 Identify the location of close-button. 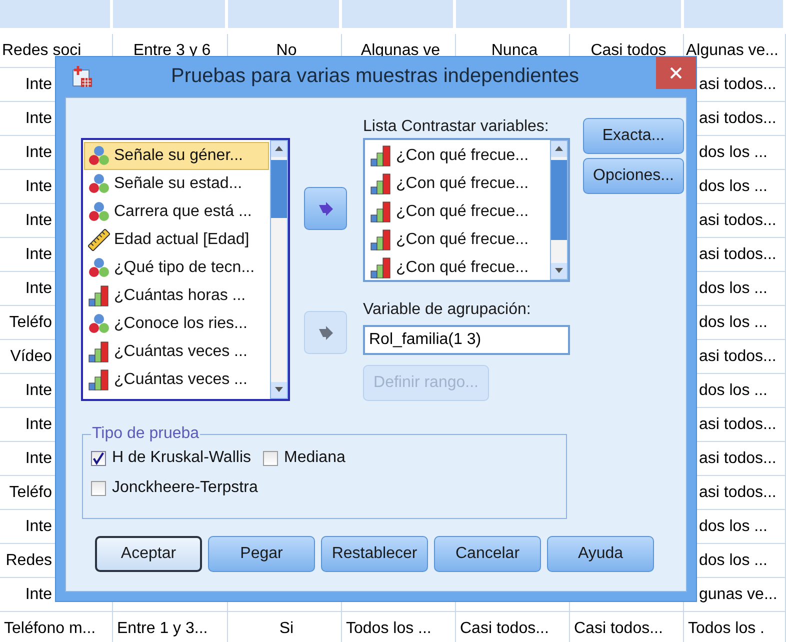
(676, 73).